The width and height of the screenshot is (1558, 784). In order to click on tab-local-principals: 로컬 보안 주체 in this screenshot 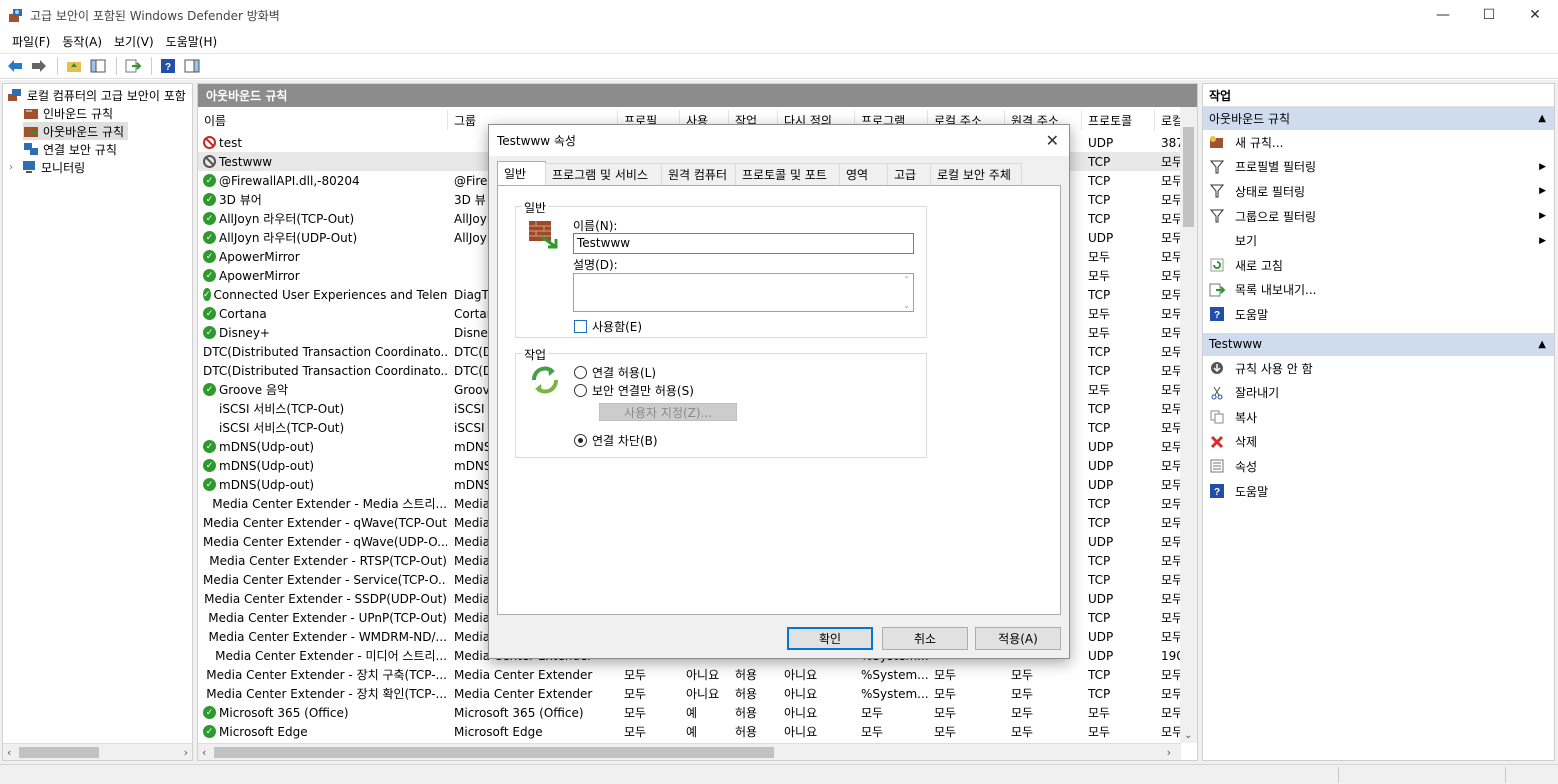, I will do `click(976, 174)`.